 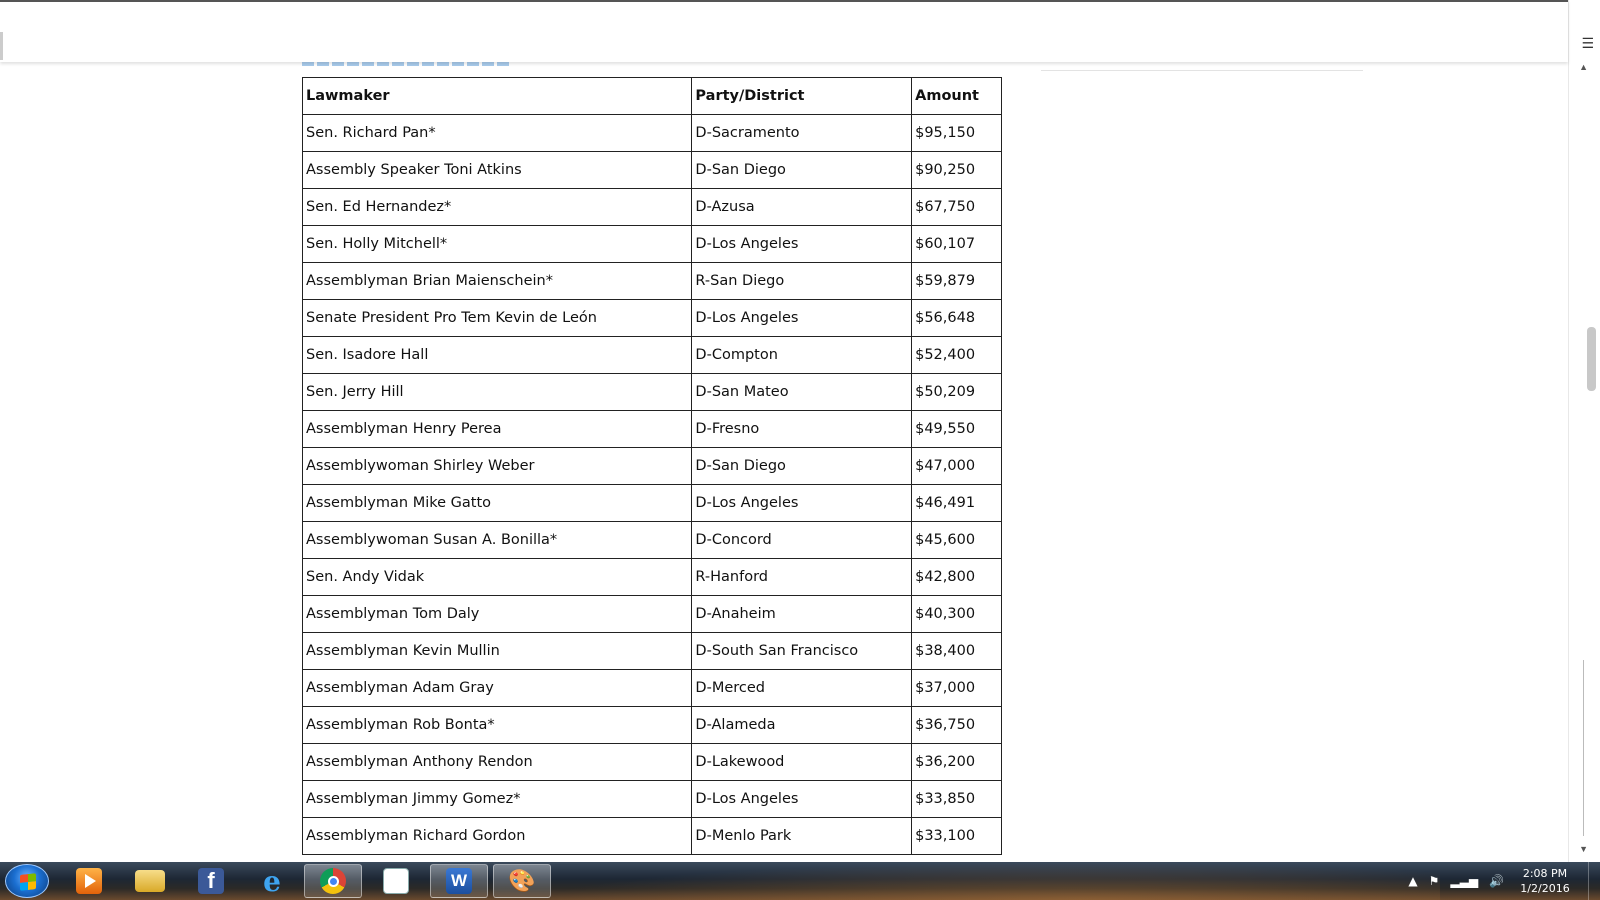 I want to click on cell-amount: $52,400, so click(x=956, y=355).